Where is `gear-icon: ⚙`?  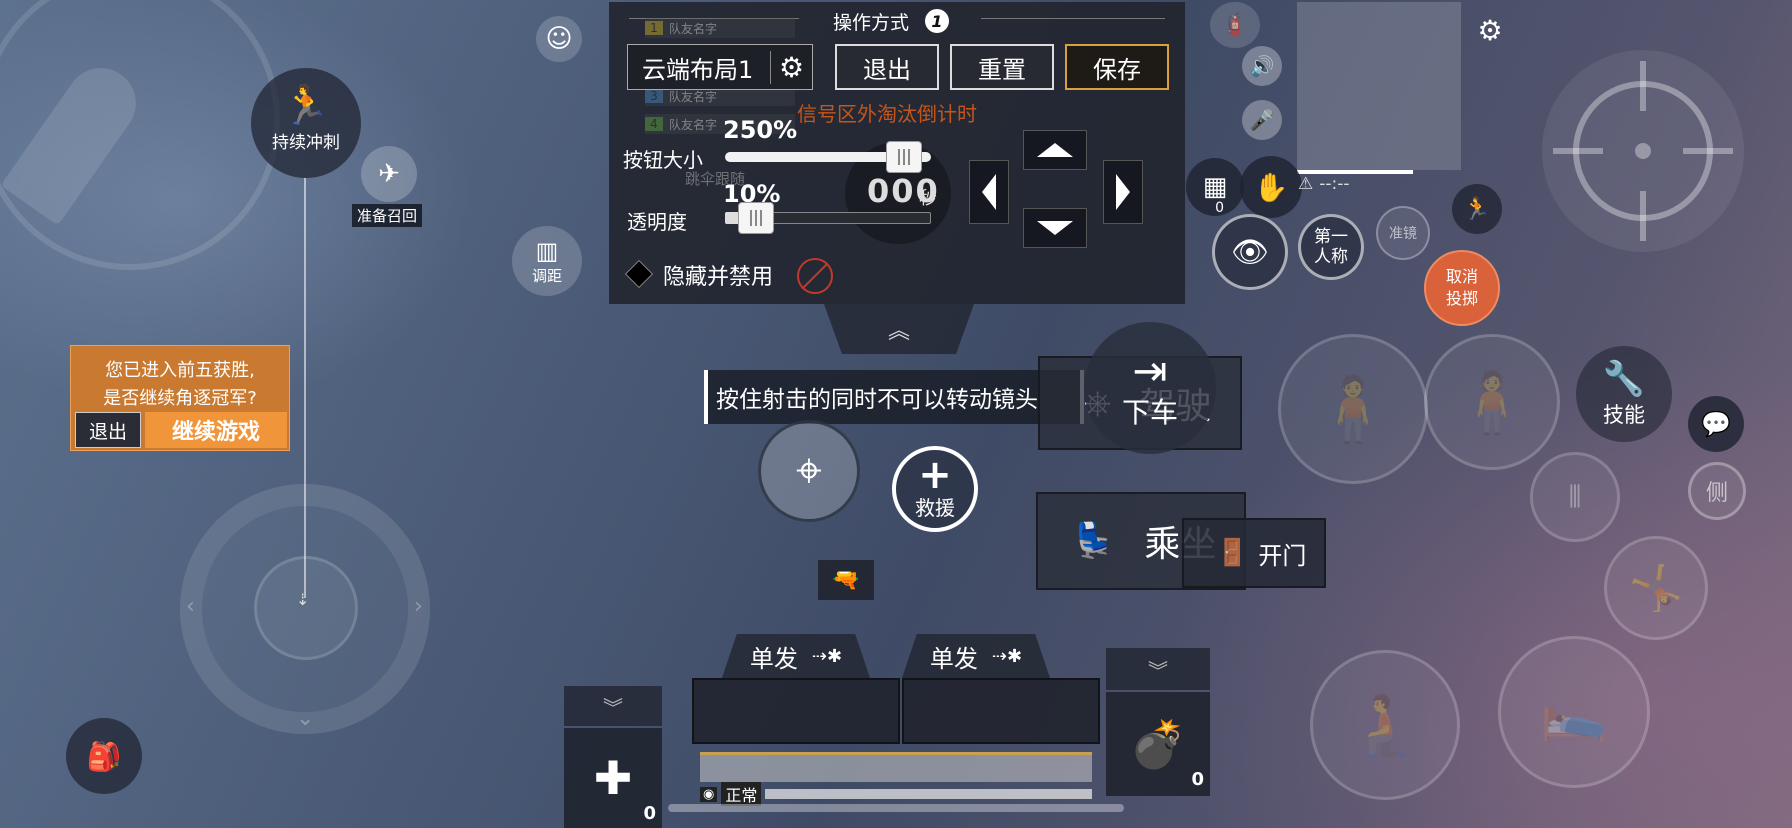 gear-icon: ⚙ is located at coordinates (1490, 30).